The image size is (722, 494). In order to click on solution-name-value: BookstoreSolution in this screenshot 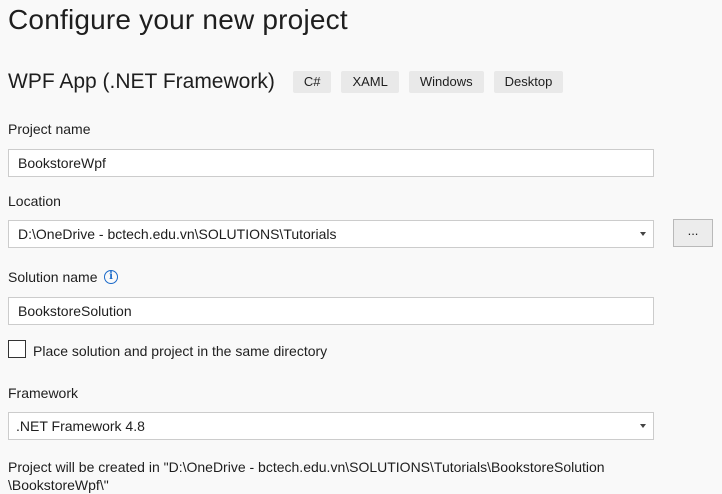, I will do `click(75, 311)`.